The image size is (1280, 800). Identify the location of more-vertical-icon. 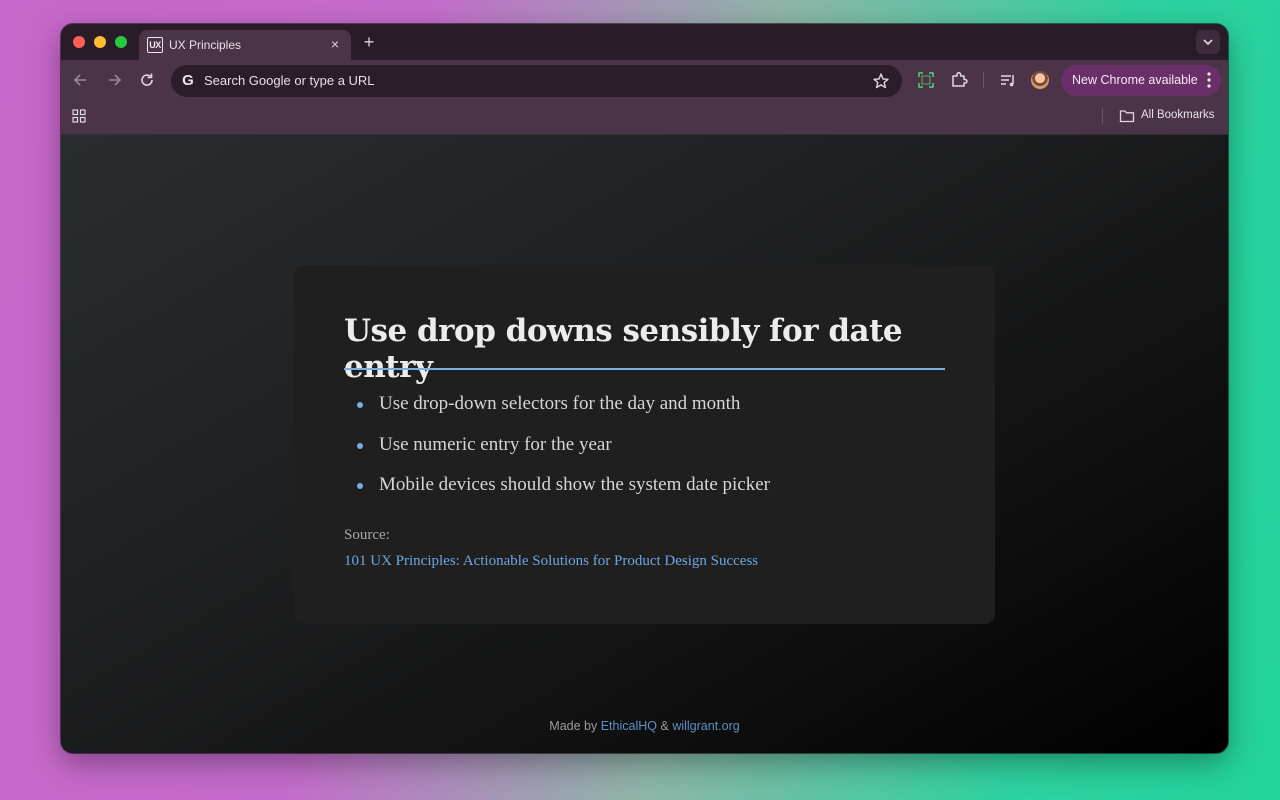
(1209, 80).